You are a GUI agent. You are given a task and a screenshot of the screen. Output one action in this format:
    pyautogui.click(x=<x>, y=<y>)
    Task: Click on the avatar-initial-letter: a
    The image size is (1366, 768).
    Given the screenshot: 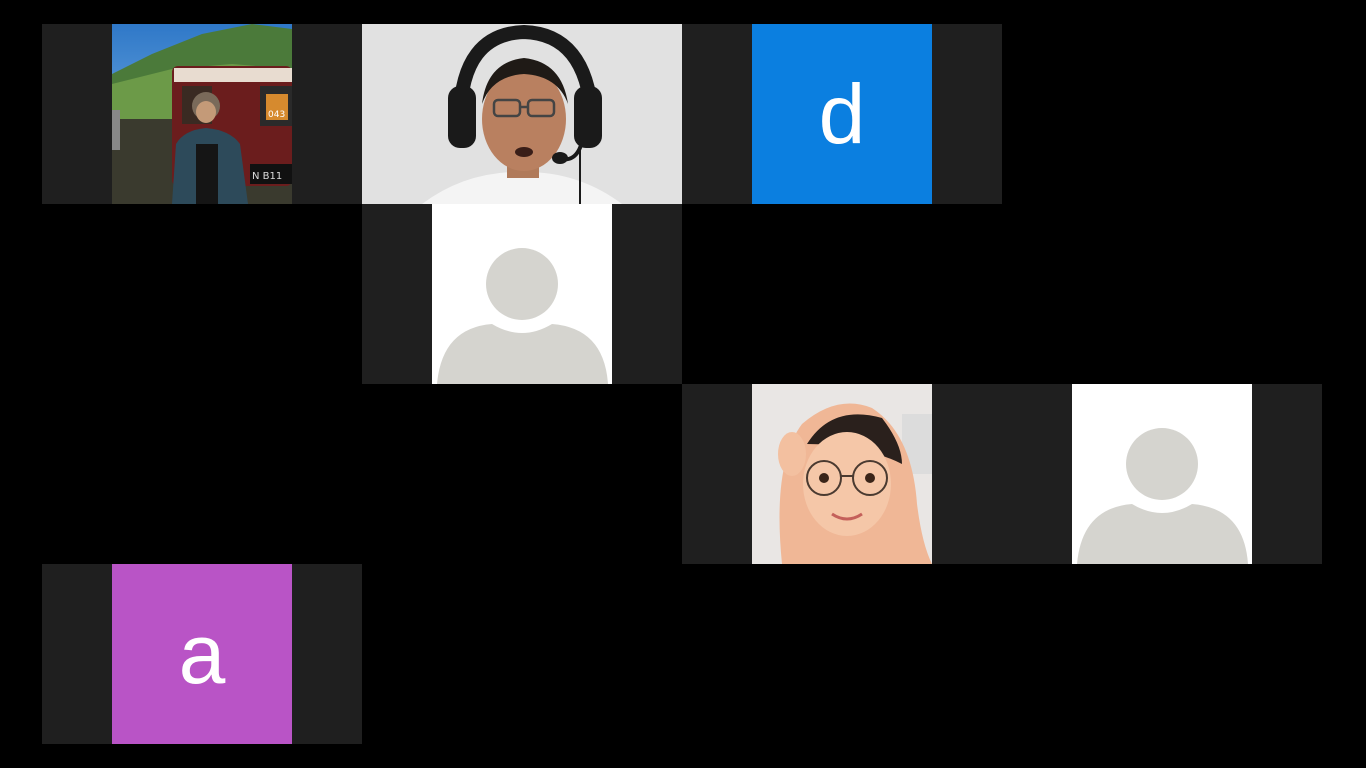 What is the action you would take?
    pyautogui.click(x=202, y=654)
    